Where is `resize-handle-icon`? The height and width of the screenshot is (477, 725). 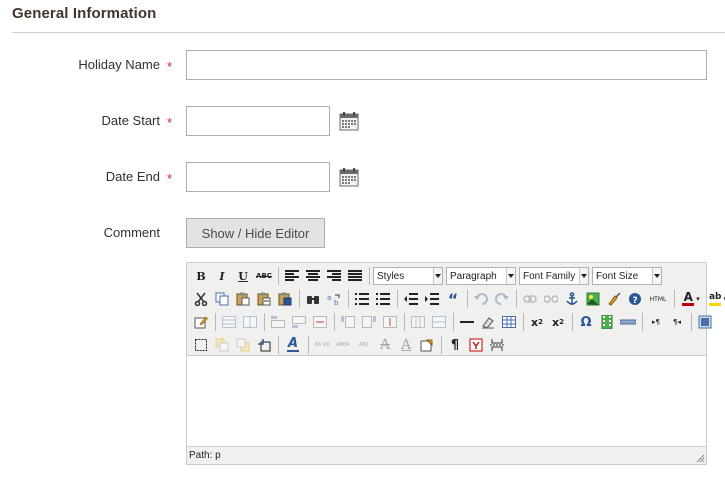 resize-handle-icon is located at coordinates (700, 458).